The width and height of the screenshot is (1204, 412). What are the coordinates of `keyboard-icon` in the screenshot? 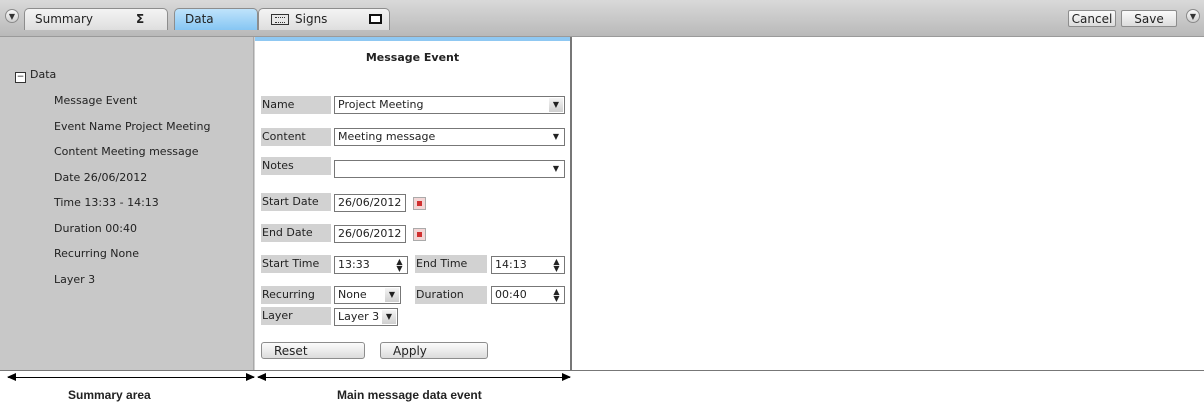 It's located at (280, 19).